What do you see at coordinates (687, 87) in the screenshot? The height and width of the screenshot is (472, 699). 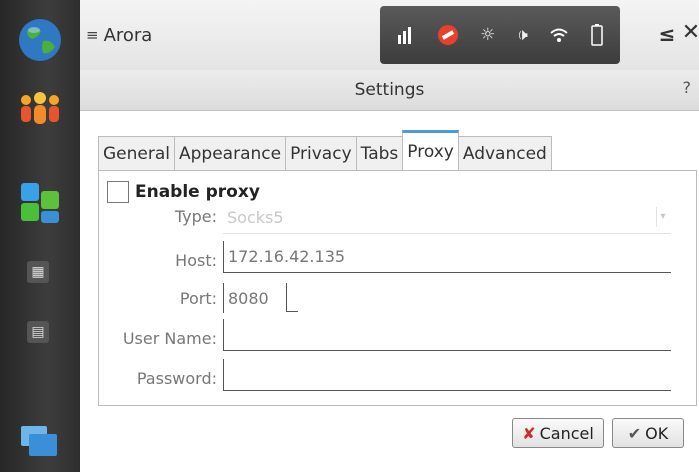 I see `help-button: ?` at bounding box center [687, 87].